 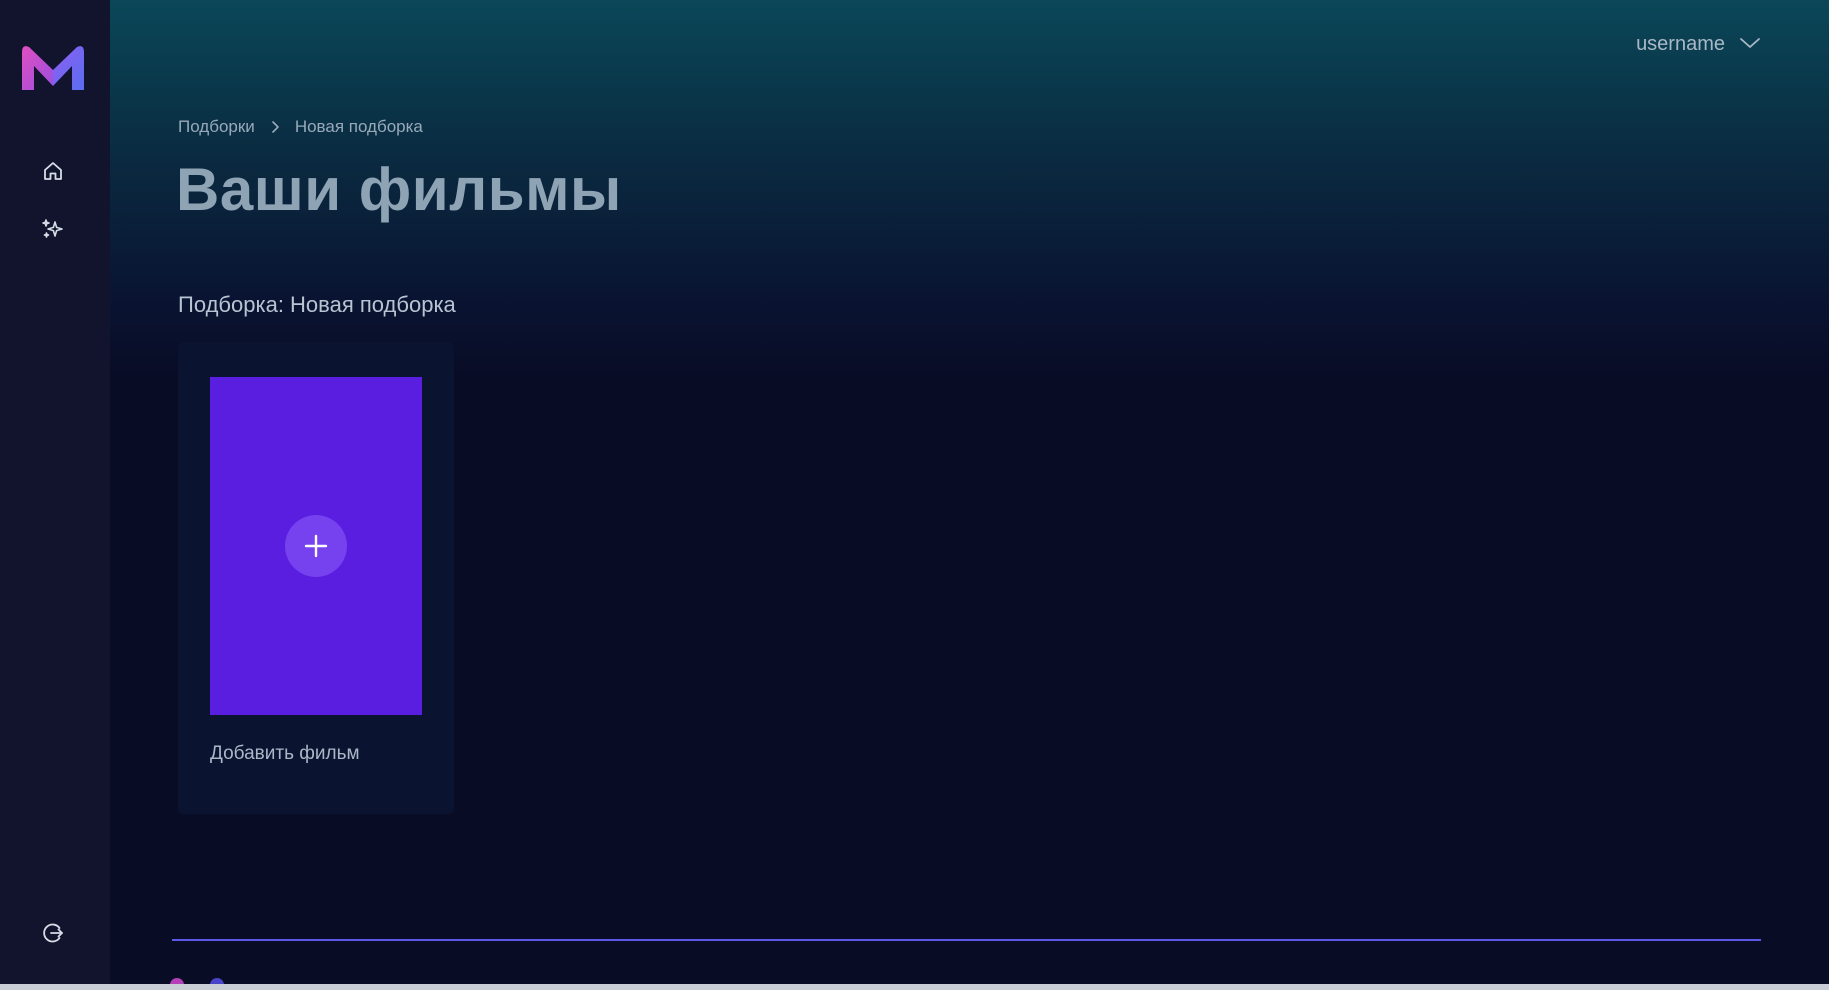 What do you see at coordinates (53, 229) in the screenshot?
I see `sparkles-icon` at bounding box center [53, 229].